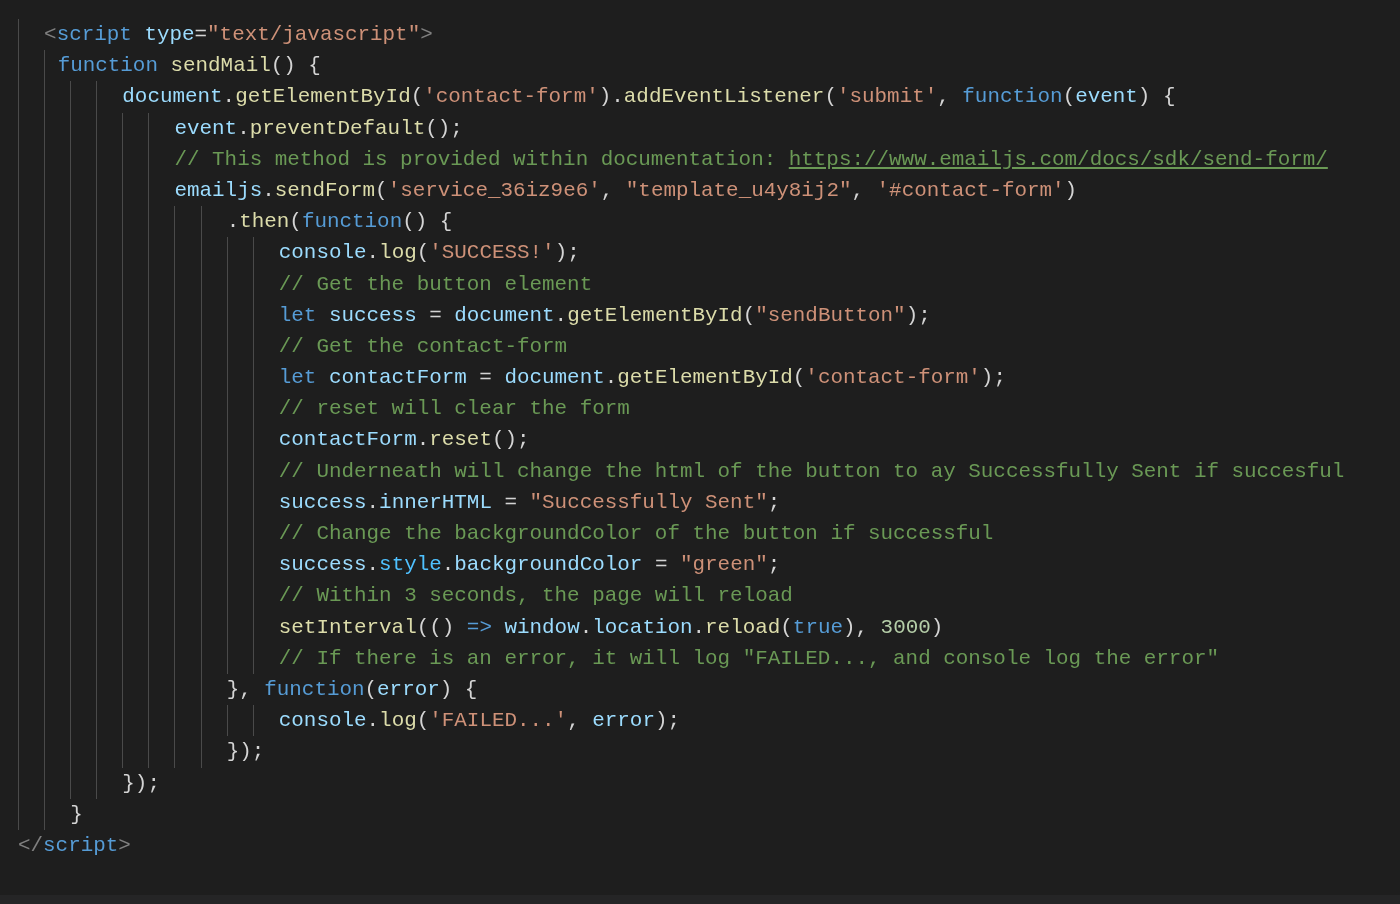 The width and height of the screenshot is (1400, 904). What do you see at coordinates (481, 627) in the screenshot?
I see `code-line: setInterval(() => window.location.reload(true), 3000)` at bounding box center [481, 627].